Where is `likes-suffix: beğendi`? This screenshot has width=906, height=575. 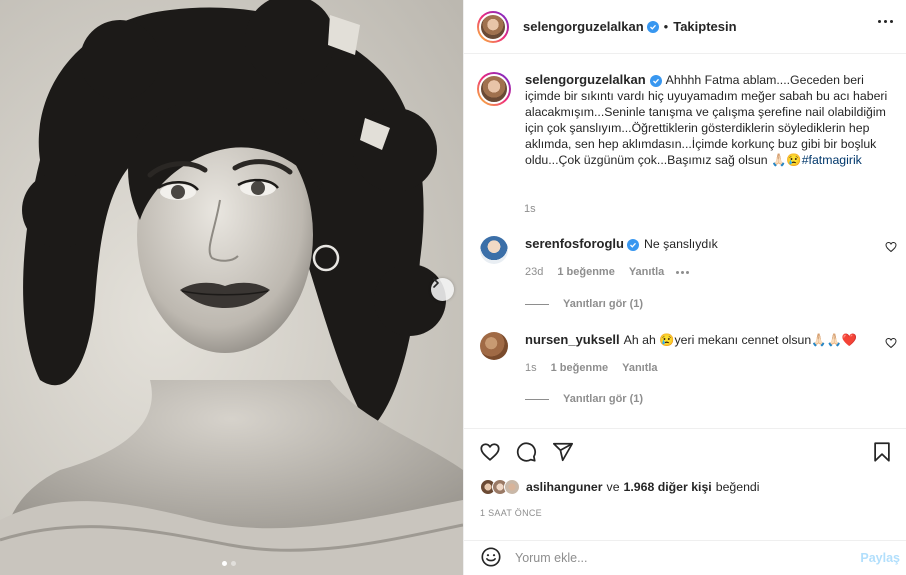 likes-suffix: beğendi is located at coordinates (737, 487).